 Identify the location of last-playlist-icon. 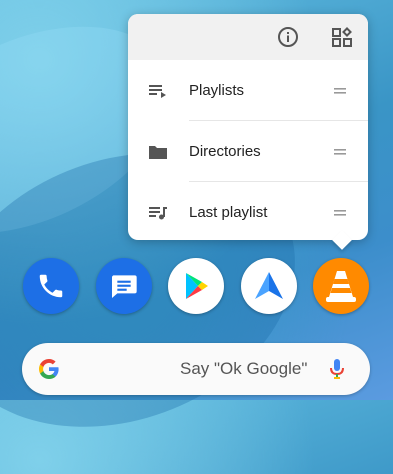
(158, 213).